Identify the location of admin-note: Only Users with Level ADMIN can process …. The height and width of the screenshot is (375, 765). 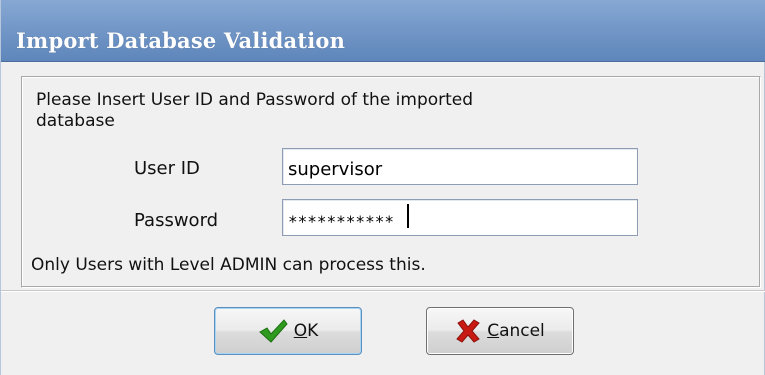
(228, 265).